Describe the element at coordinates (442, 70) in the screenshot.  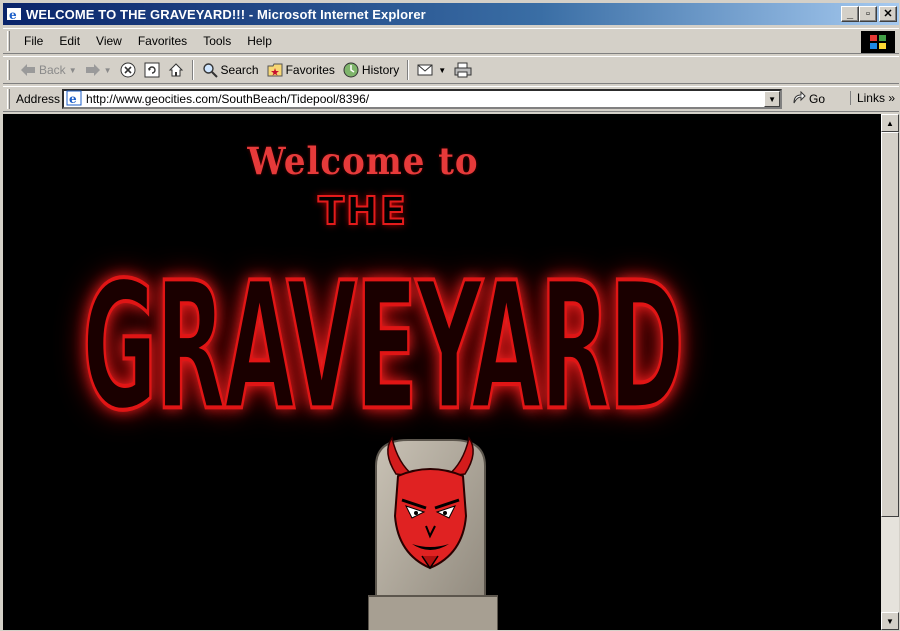
I see `mail-dropdown-icon: ▼` at that location.